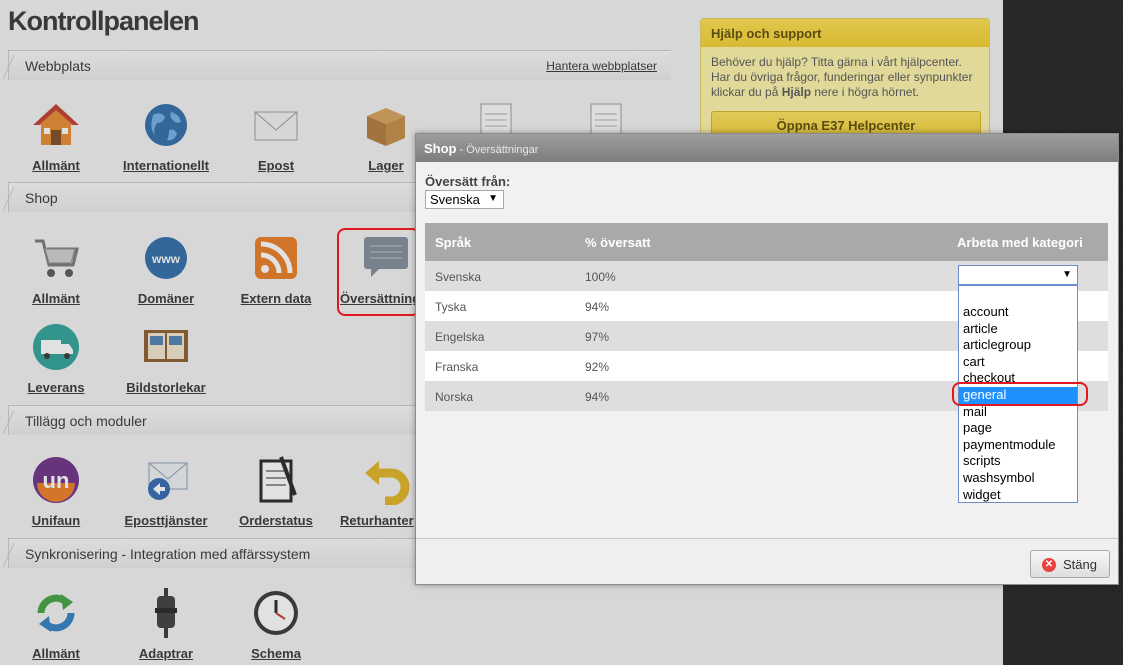 The image size is (1123, 665). Describe the element at coordinates (458, 277) in the screenshot. I see `language-cell: Svenska` at that location.